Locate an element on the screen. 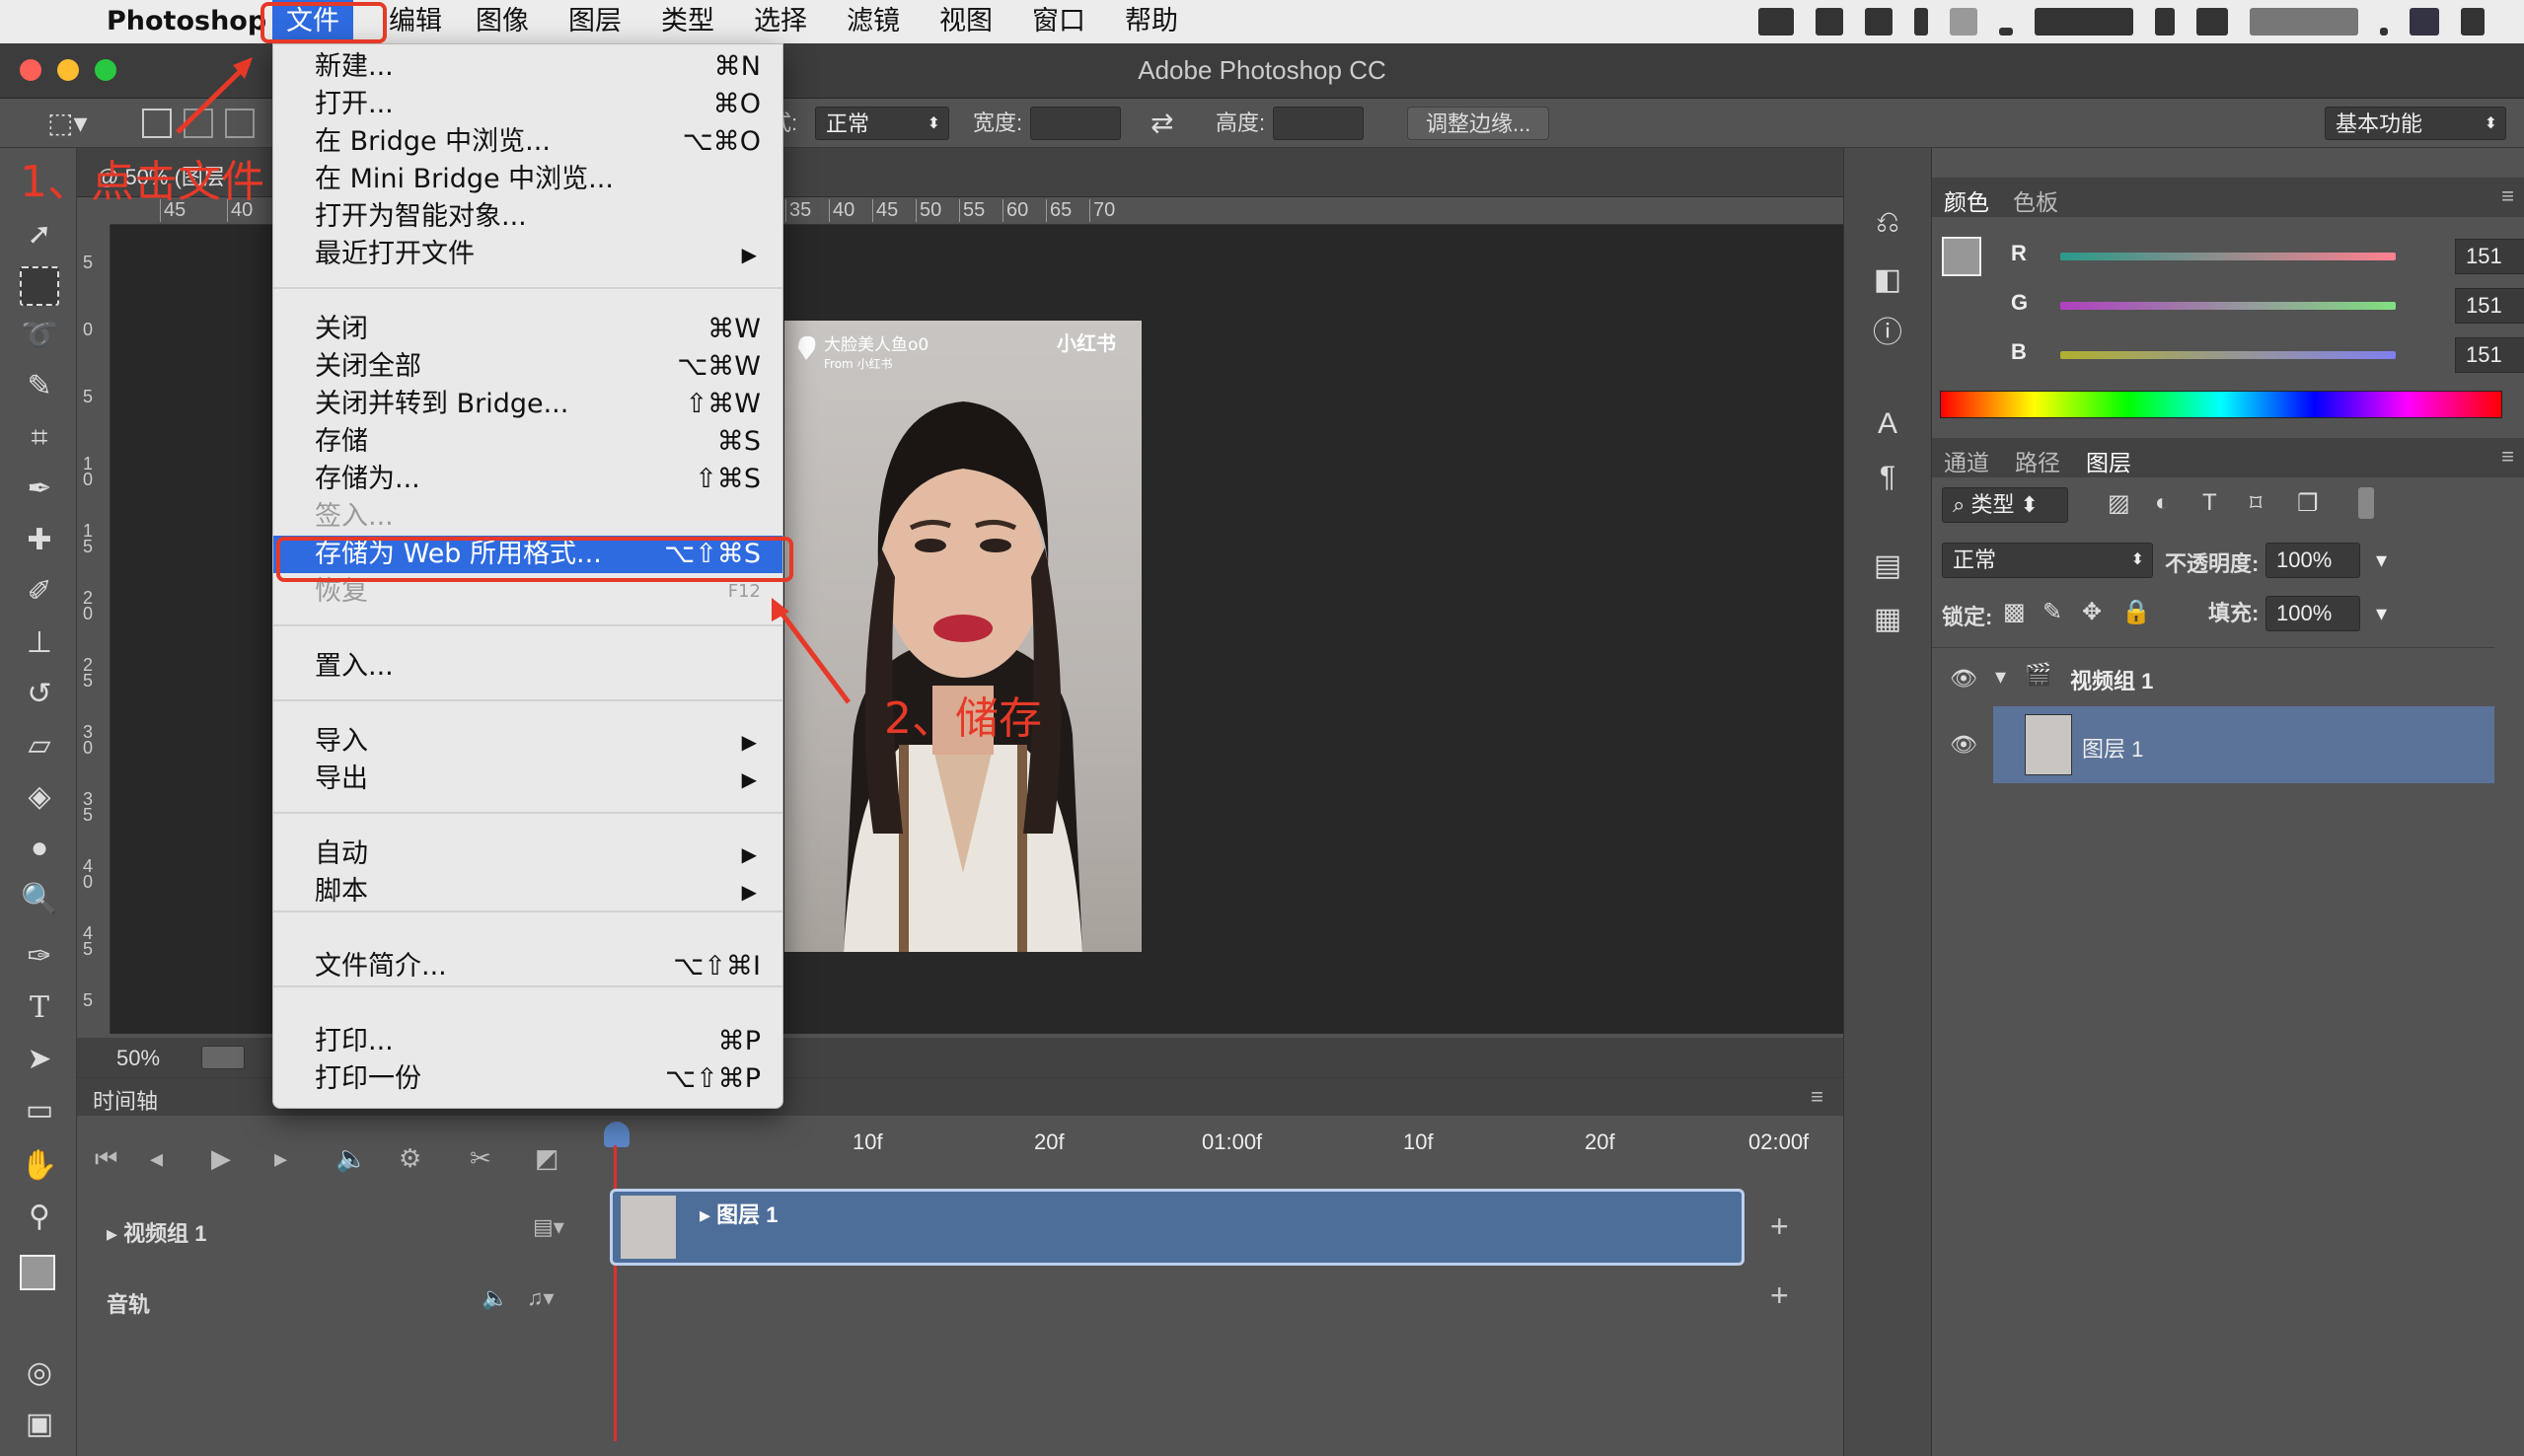 The height and width of the screenshot is (1456, 2524). annotation-arrows is located at coordinates (514, 380).